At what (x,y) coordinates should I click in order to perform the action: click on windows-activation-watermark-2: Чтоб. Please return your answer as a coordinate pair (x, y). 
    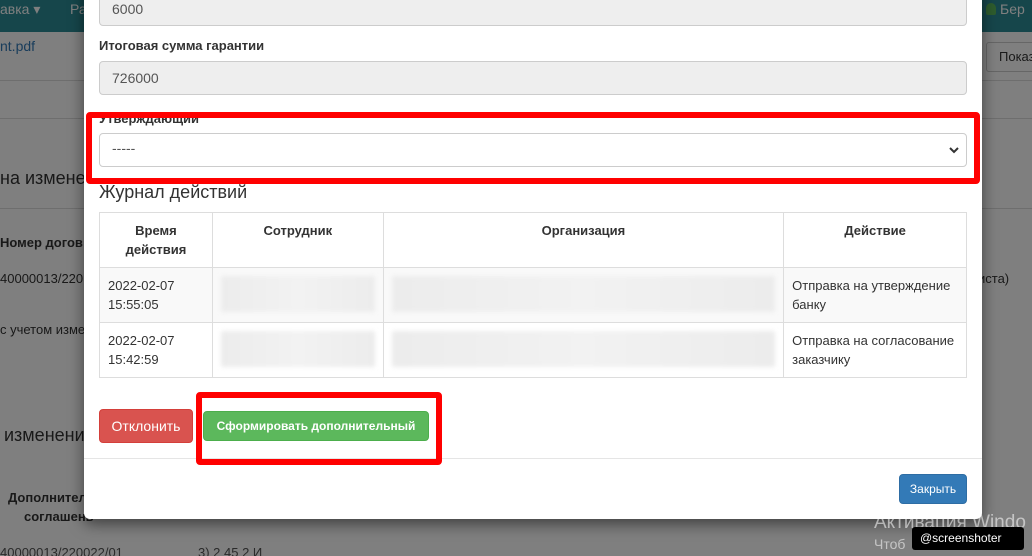
    Looking at the image, I should click on (890, 544).